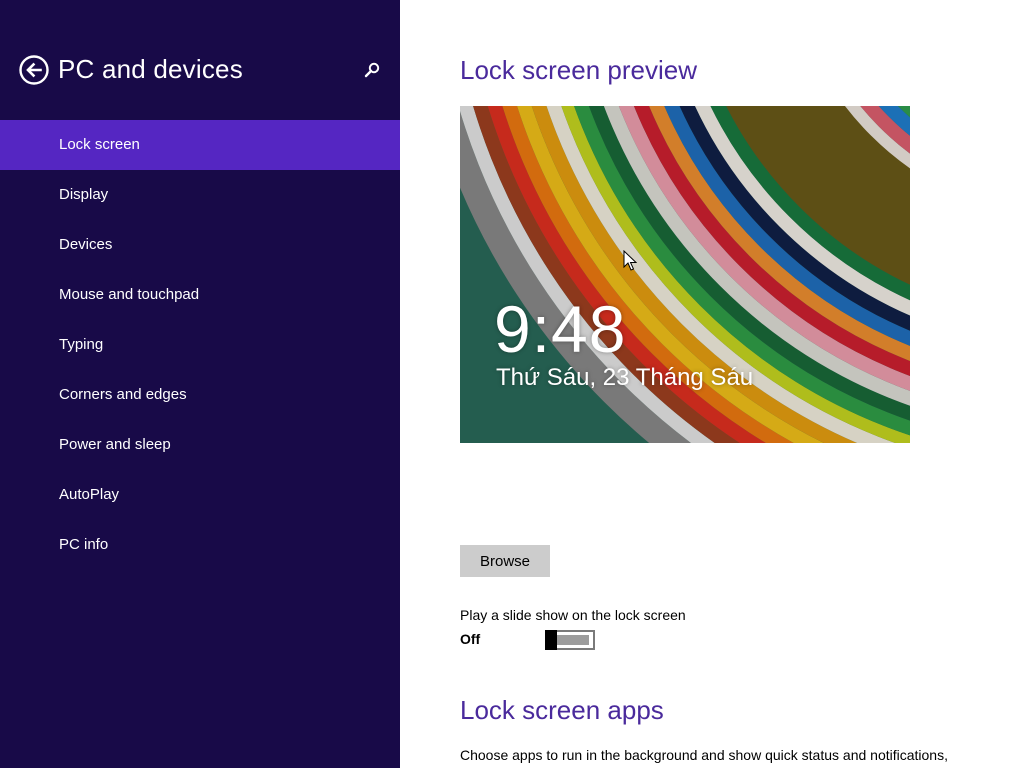 Image resolution: width=1024 pixels, height=768 pixels. Describe the element at coordinates (200, 295) in the screenshot. I see `sidebar-item-mouse-and-touchpad: Mouse and touchpad` at that location.